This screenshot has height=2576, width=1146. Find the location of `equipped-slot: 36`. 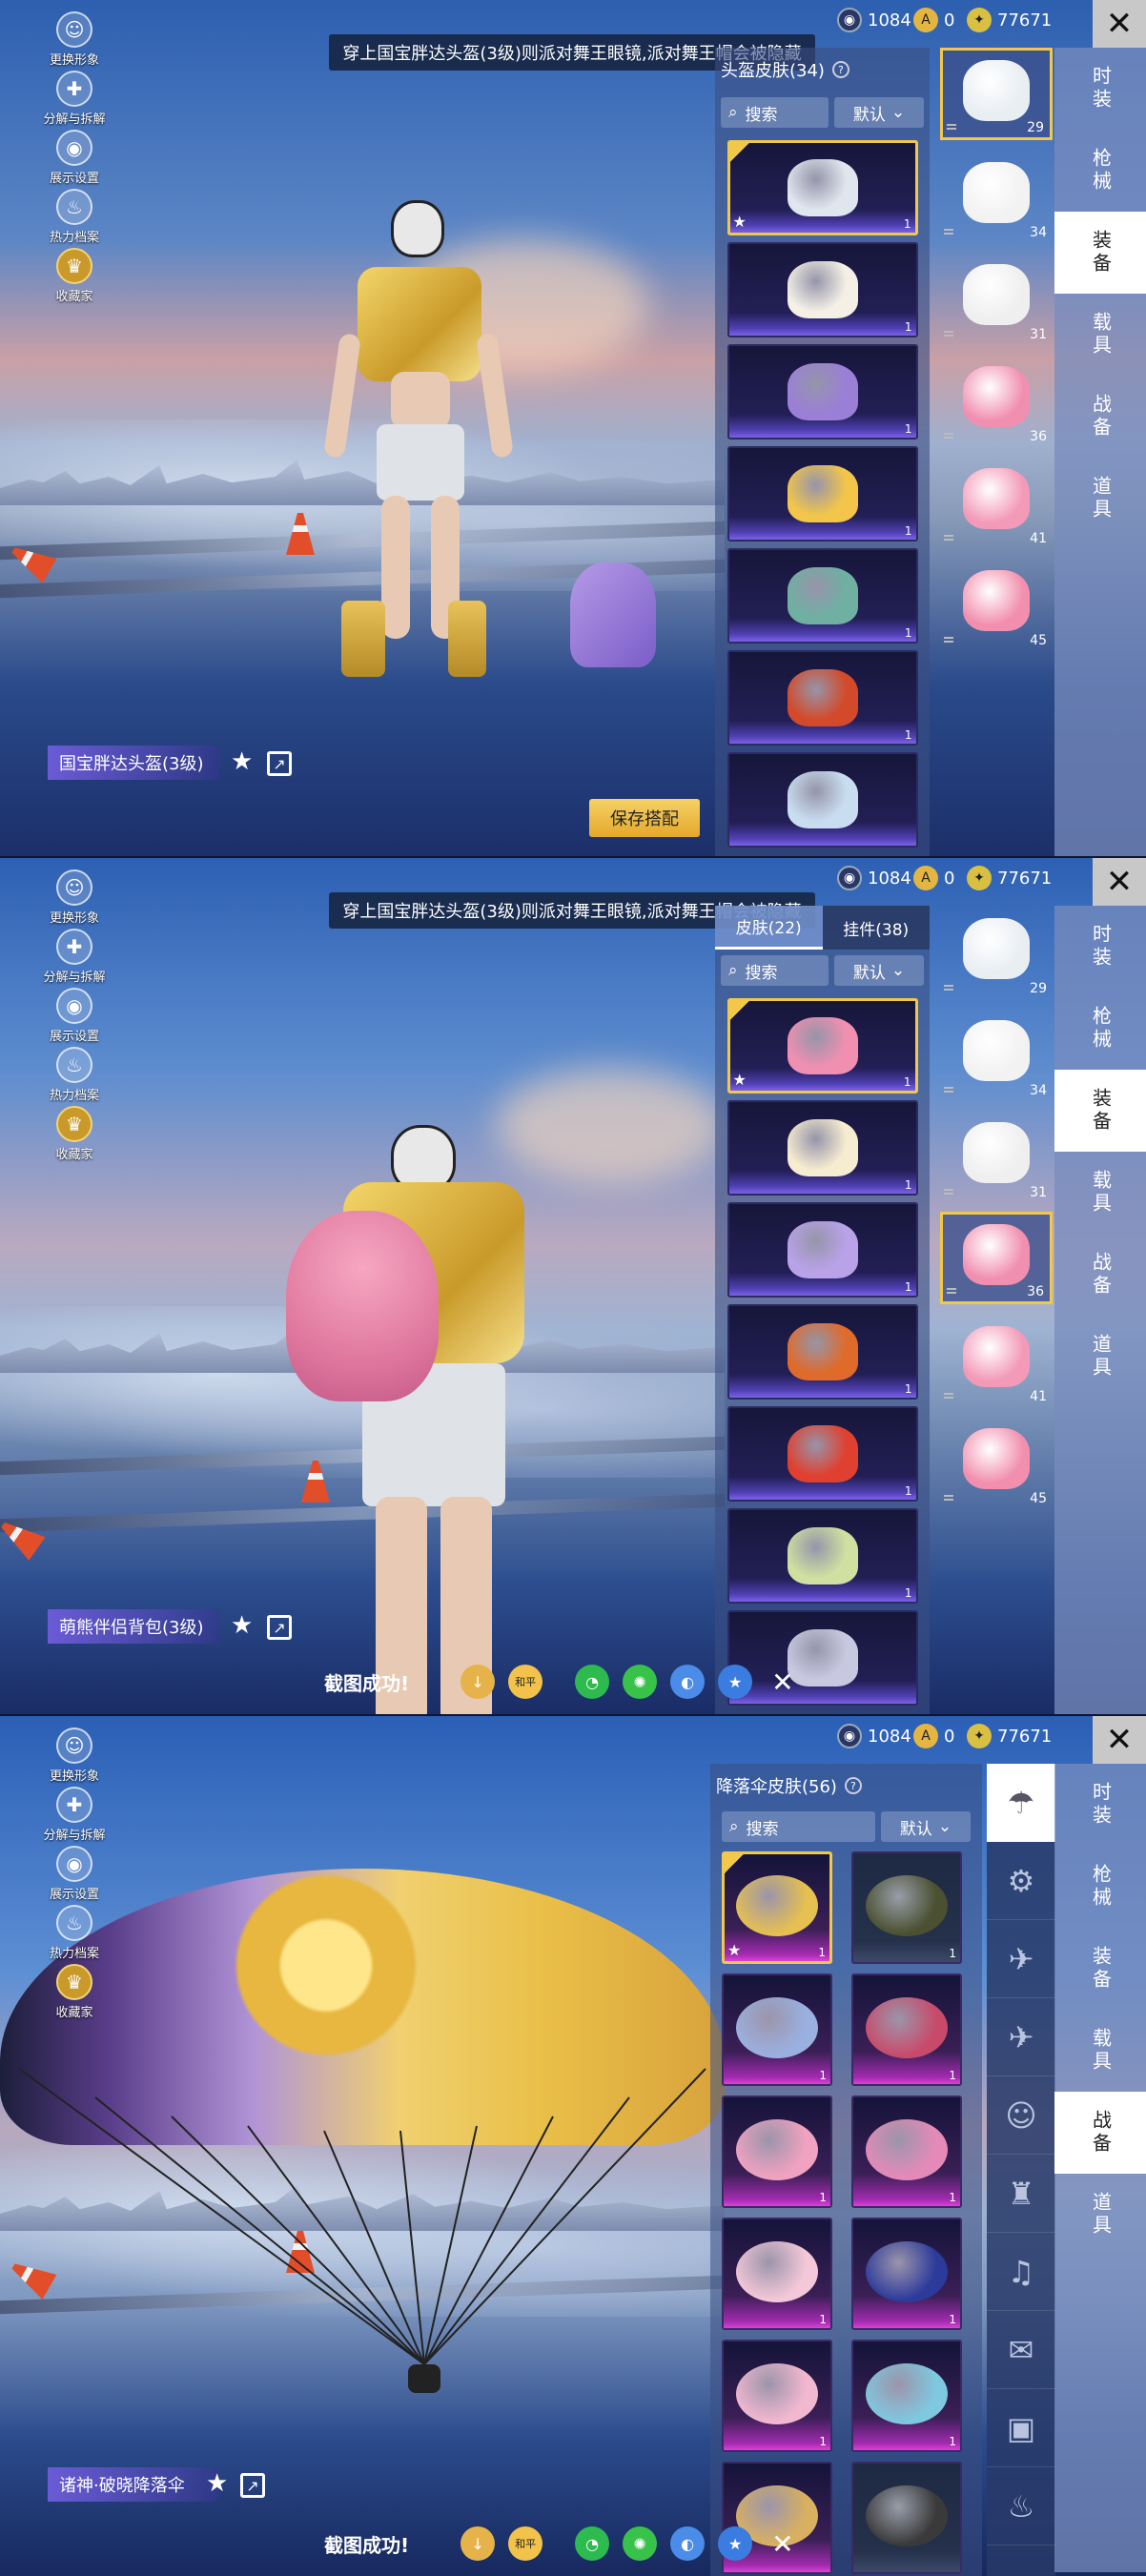

equipped-slot: 36 is located at coordinates (996, 1258).